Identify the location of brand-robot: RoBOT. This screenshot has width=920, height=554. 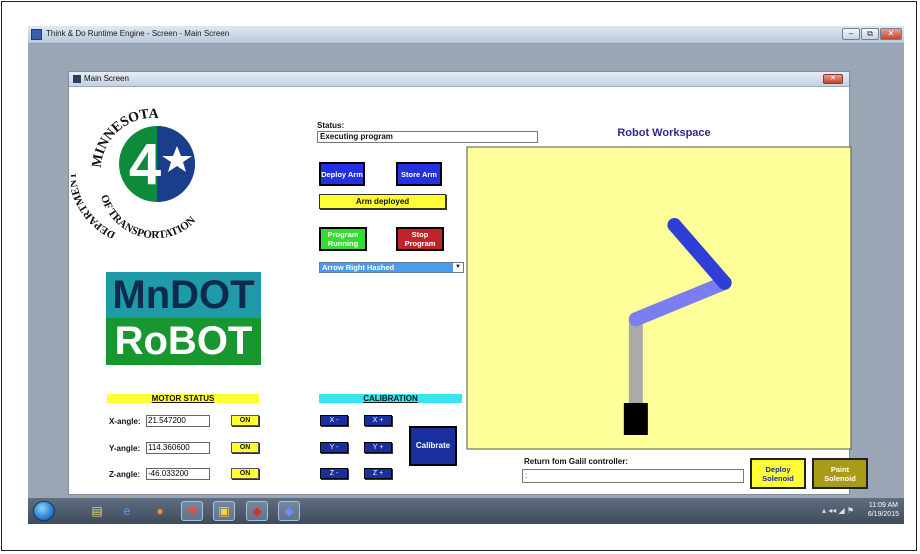
(183, 341).